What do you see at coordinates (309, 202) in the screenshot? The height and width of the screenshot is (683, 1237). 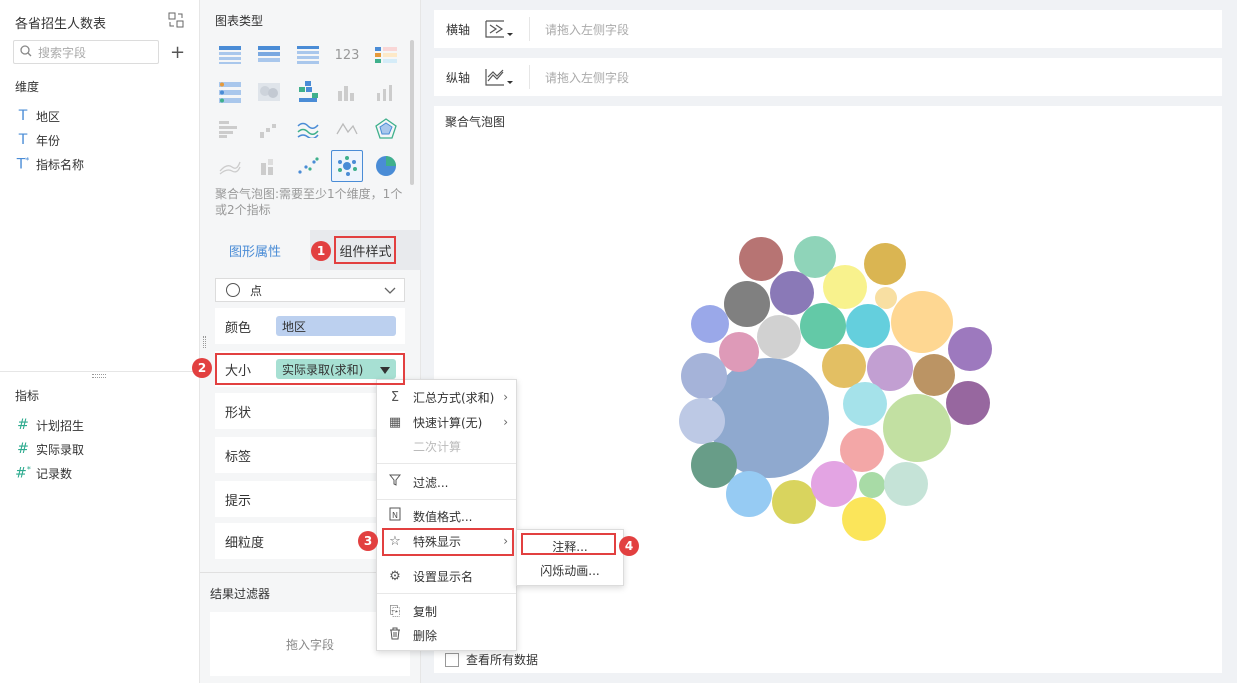 I see `chart-requirement-hint: 聚合气泡图:需要至少1个维度，1个或2个指标` at bounding box center [309, 202].